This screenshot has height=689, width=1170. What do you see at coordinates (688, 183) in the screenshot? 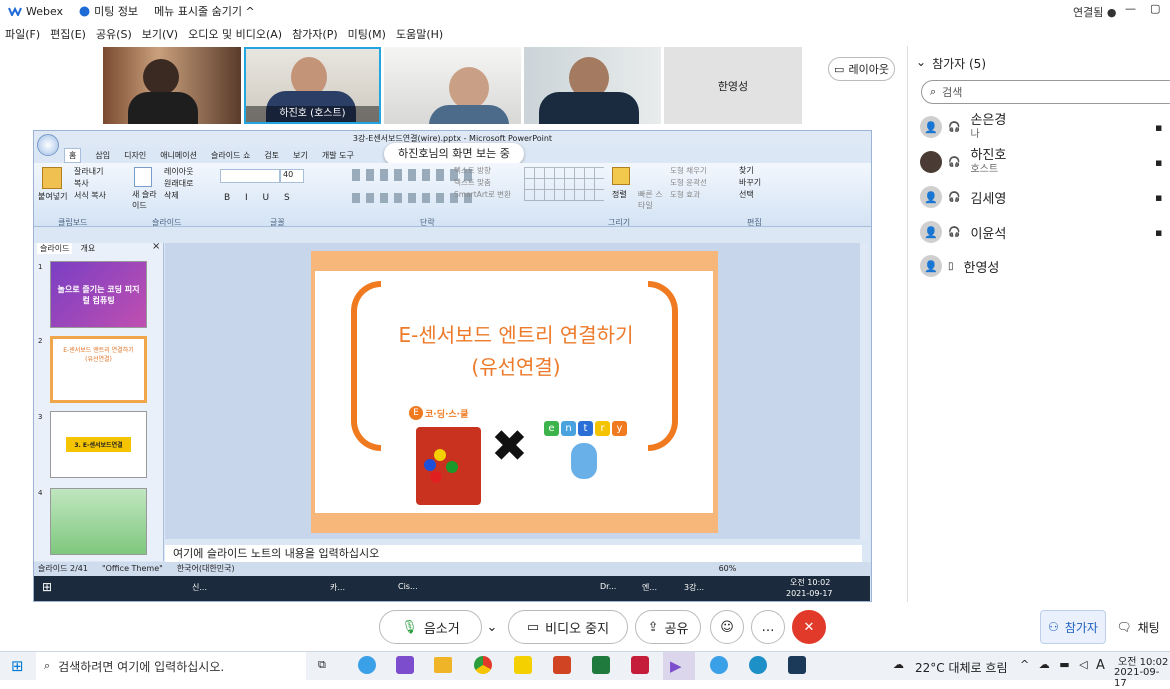
I see `shape-outline-button: 도형 윤곽선` at bounding box center [688, 183].